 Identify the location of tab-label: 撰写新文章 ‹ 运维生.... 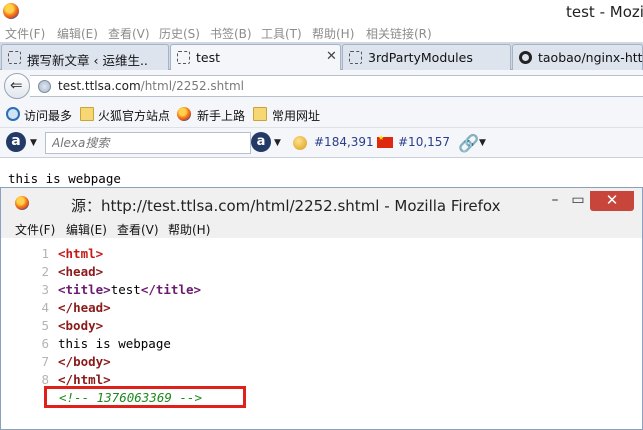
(87, 60).